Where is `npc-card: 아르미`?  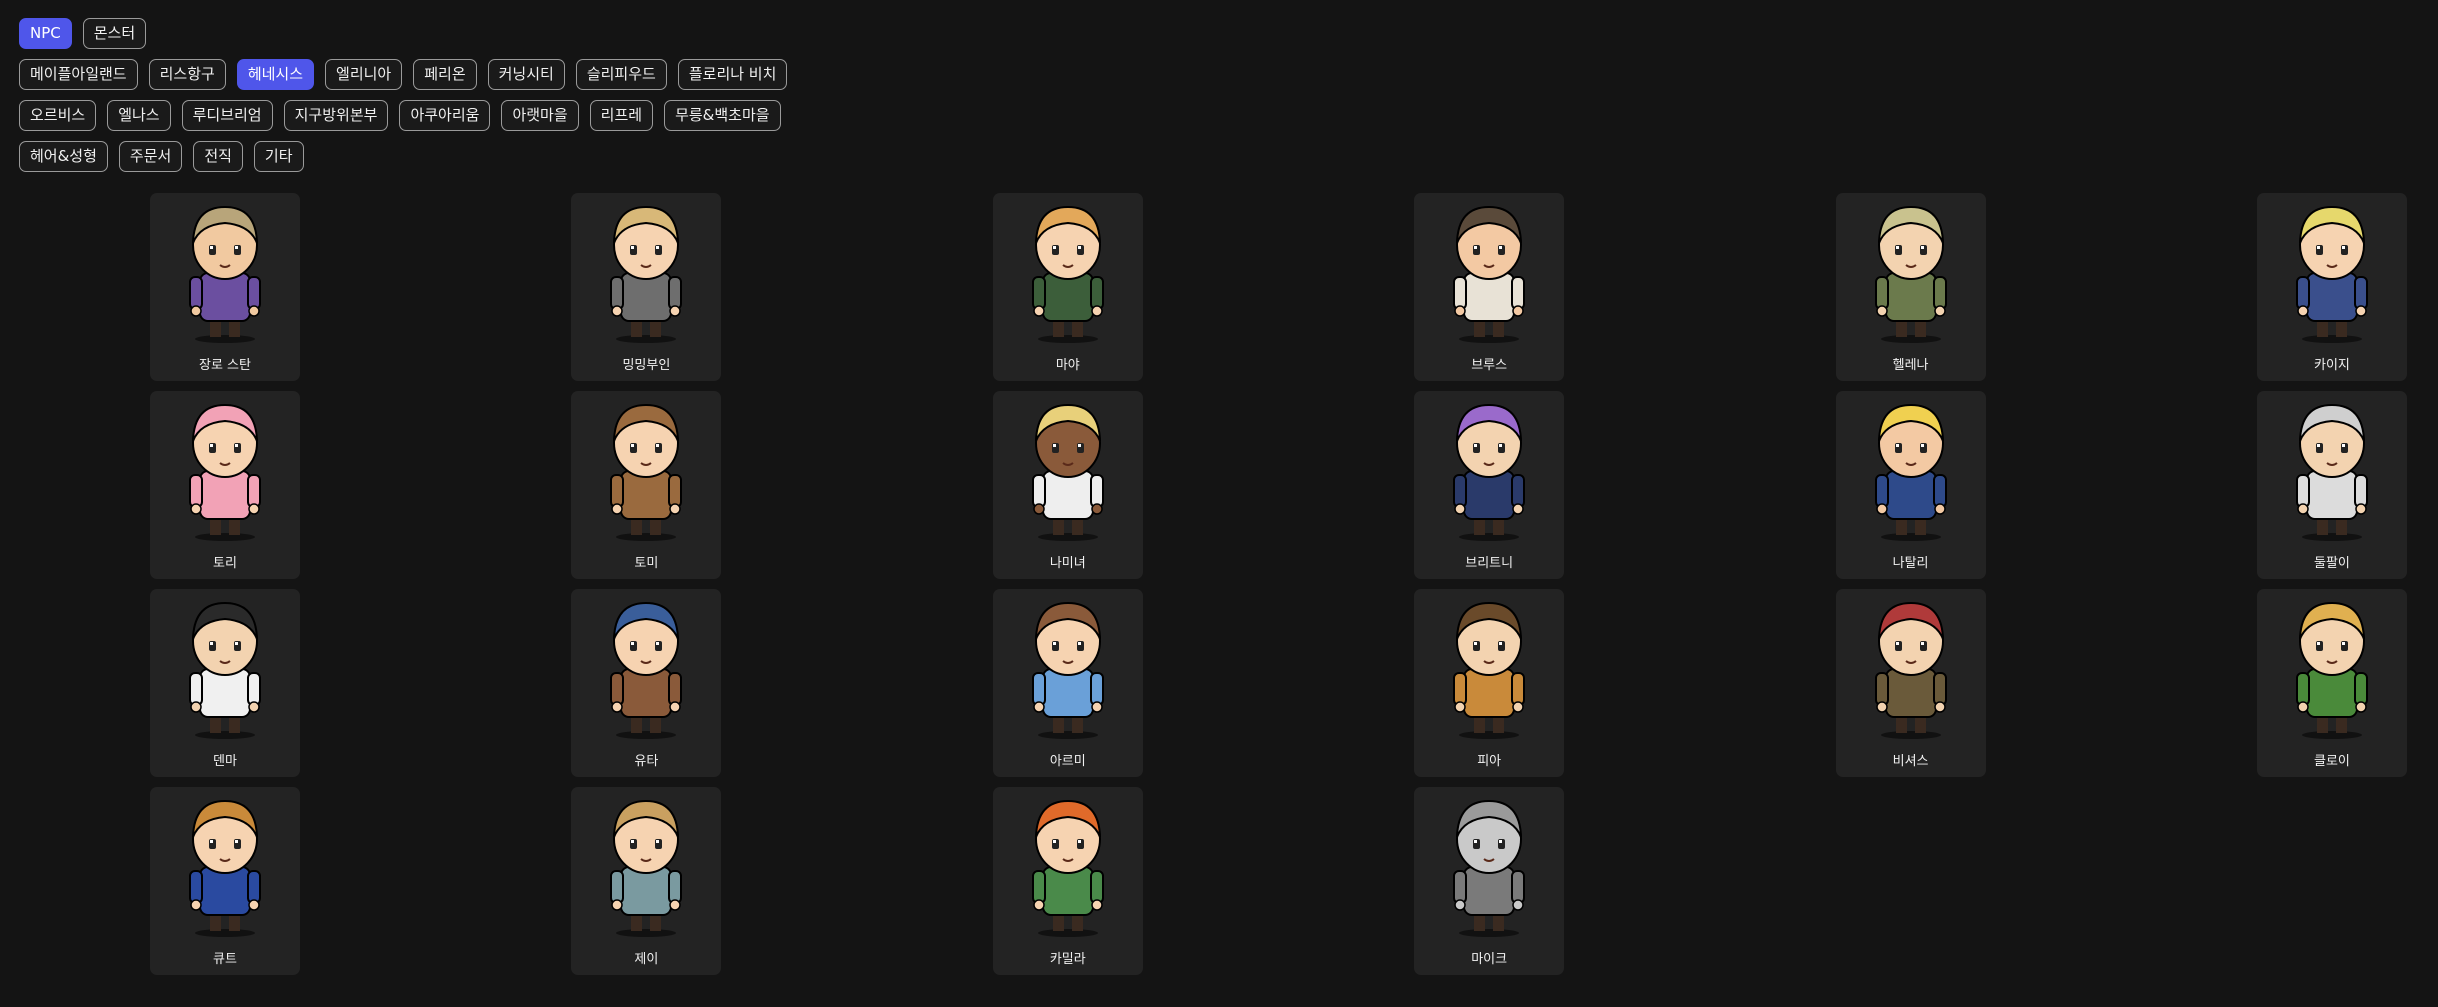 npc-card: 아르미 is located at coordinates (1067, 683).